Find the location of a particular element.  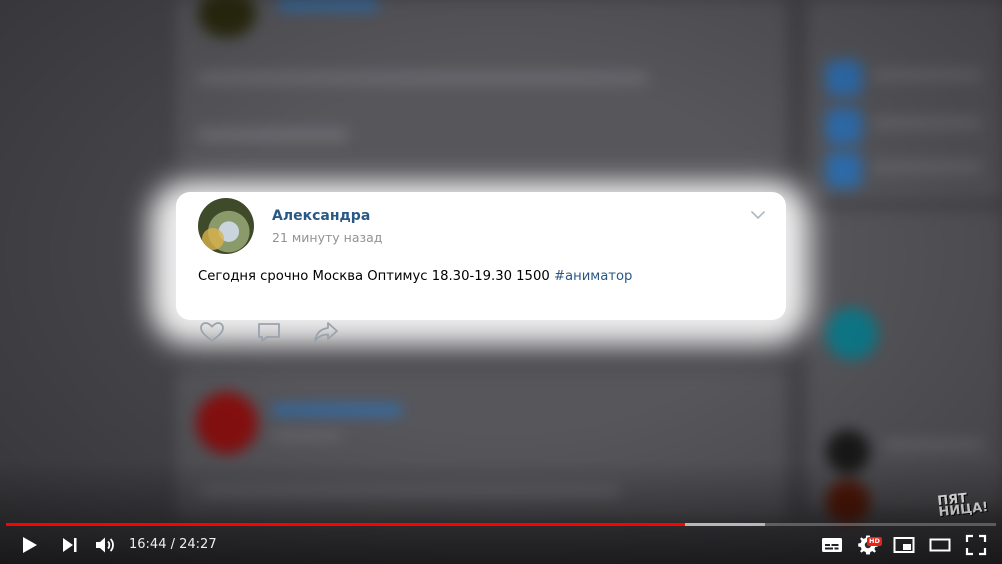

volume-icon is located at coordinates (105, 545).